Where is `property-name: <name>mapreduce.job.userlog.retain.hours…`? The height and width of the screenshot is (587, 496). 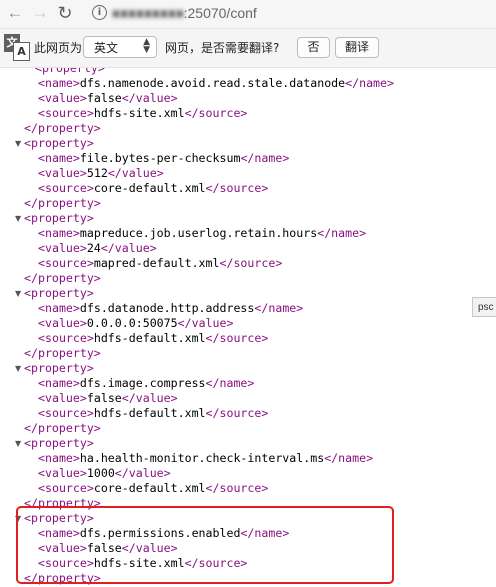 property-name: <name>mapreduce.job.userlog.retain.hours… is located at coordinates (202, 233).